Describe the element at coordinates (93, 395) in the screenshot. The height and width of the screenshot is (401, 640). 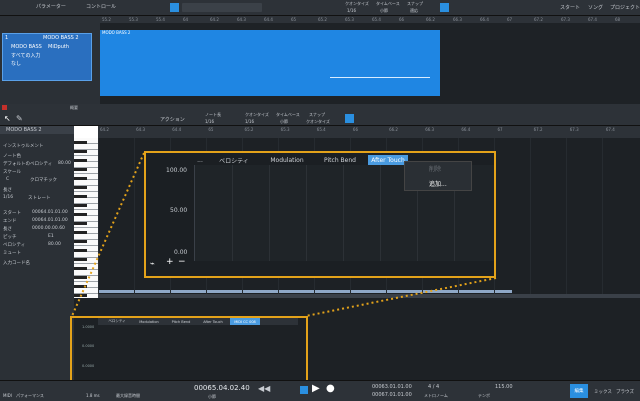
I see `latency-value: 1.8 ms` at that location.